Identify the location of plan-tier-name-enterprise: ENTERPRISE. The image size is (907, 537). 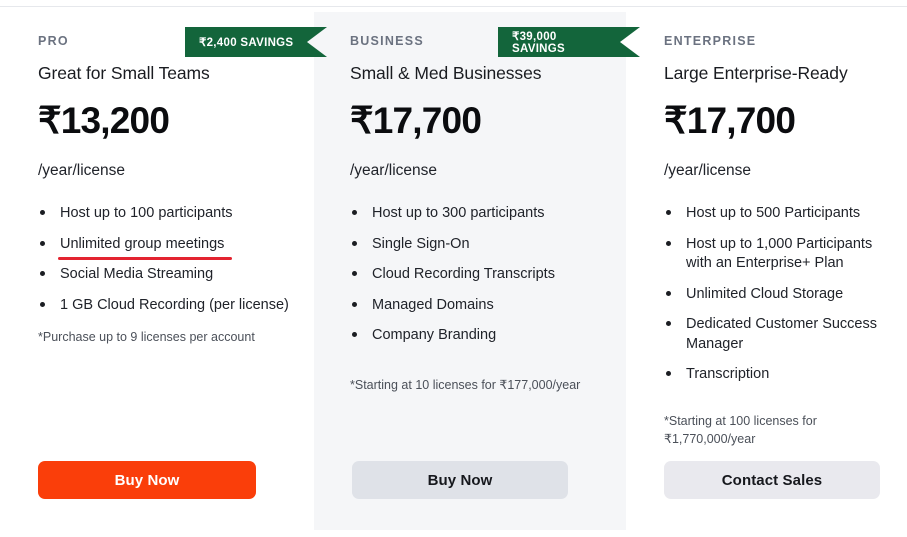
(710, 41).